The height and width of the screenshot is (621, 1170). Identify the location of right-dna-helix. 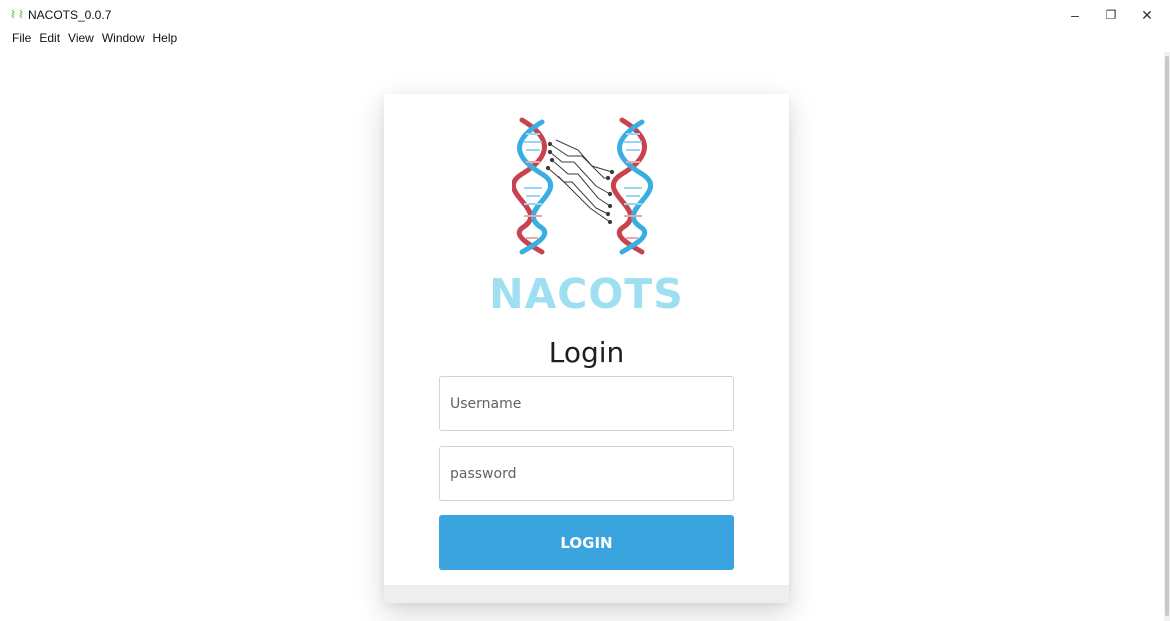
(632, 186).